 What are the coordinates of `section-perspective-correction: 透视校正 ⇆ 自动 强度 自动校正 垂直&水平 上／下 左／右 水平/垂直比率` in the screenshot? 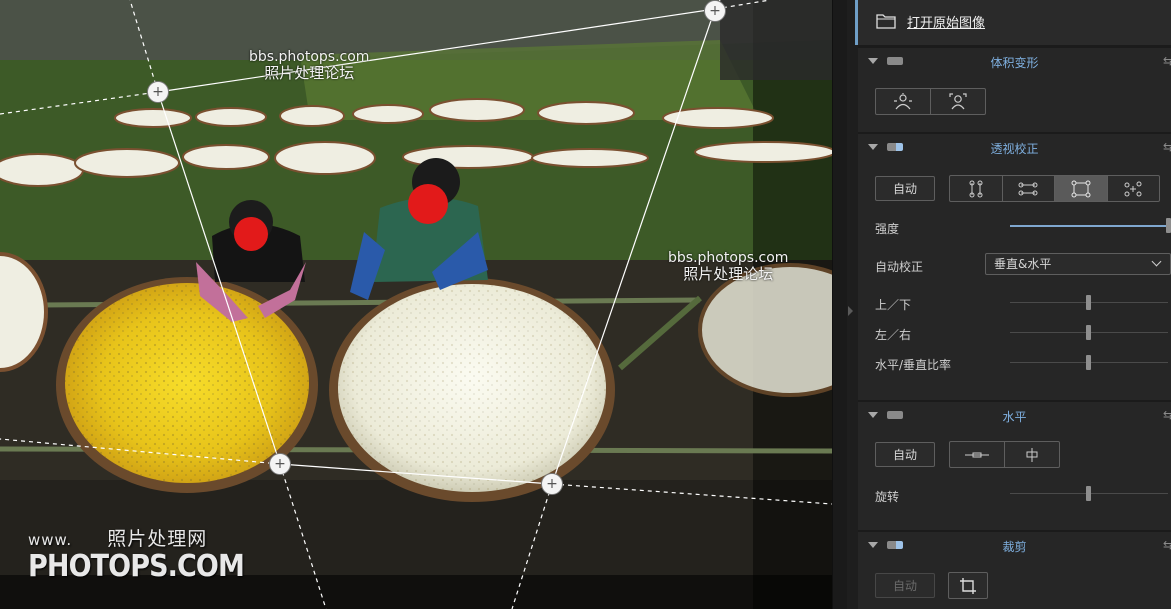 It's located at (1014, 266).